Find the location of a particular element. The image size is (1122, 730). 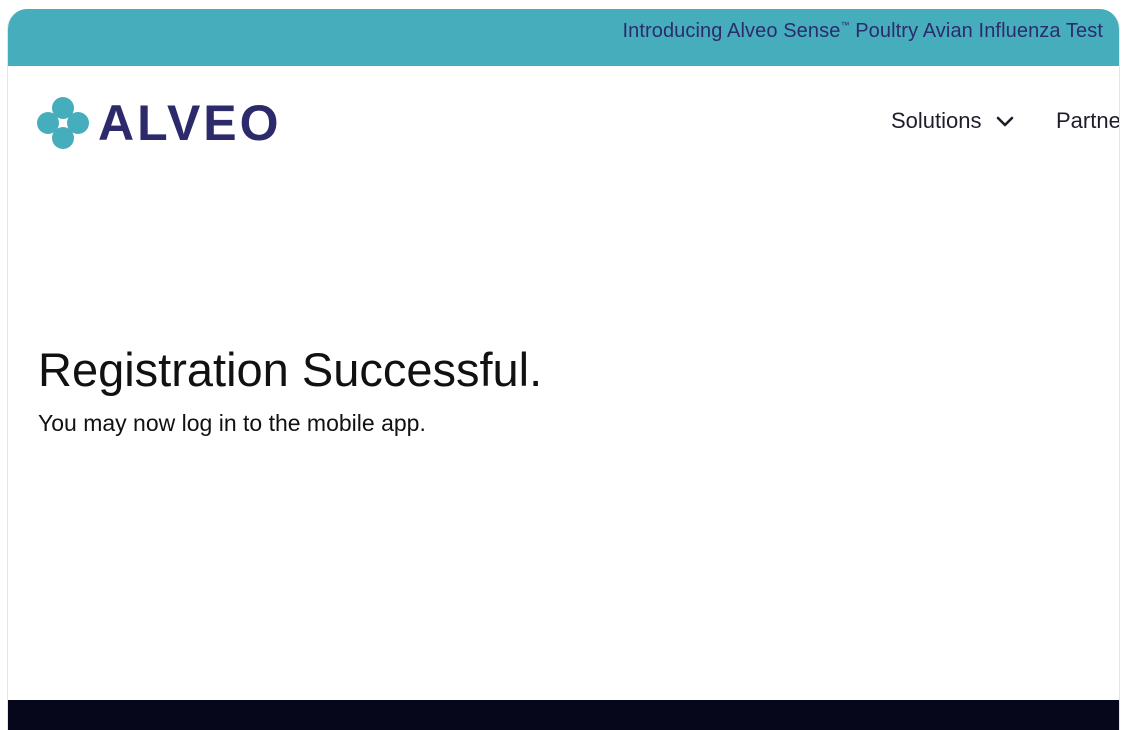

logo-wordmark: ALVEO is located at coordinates (190, 123).